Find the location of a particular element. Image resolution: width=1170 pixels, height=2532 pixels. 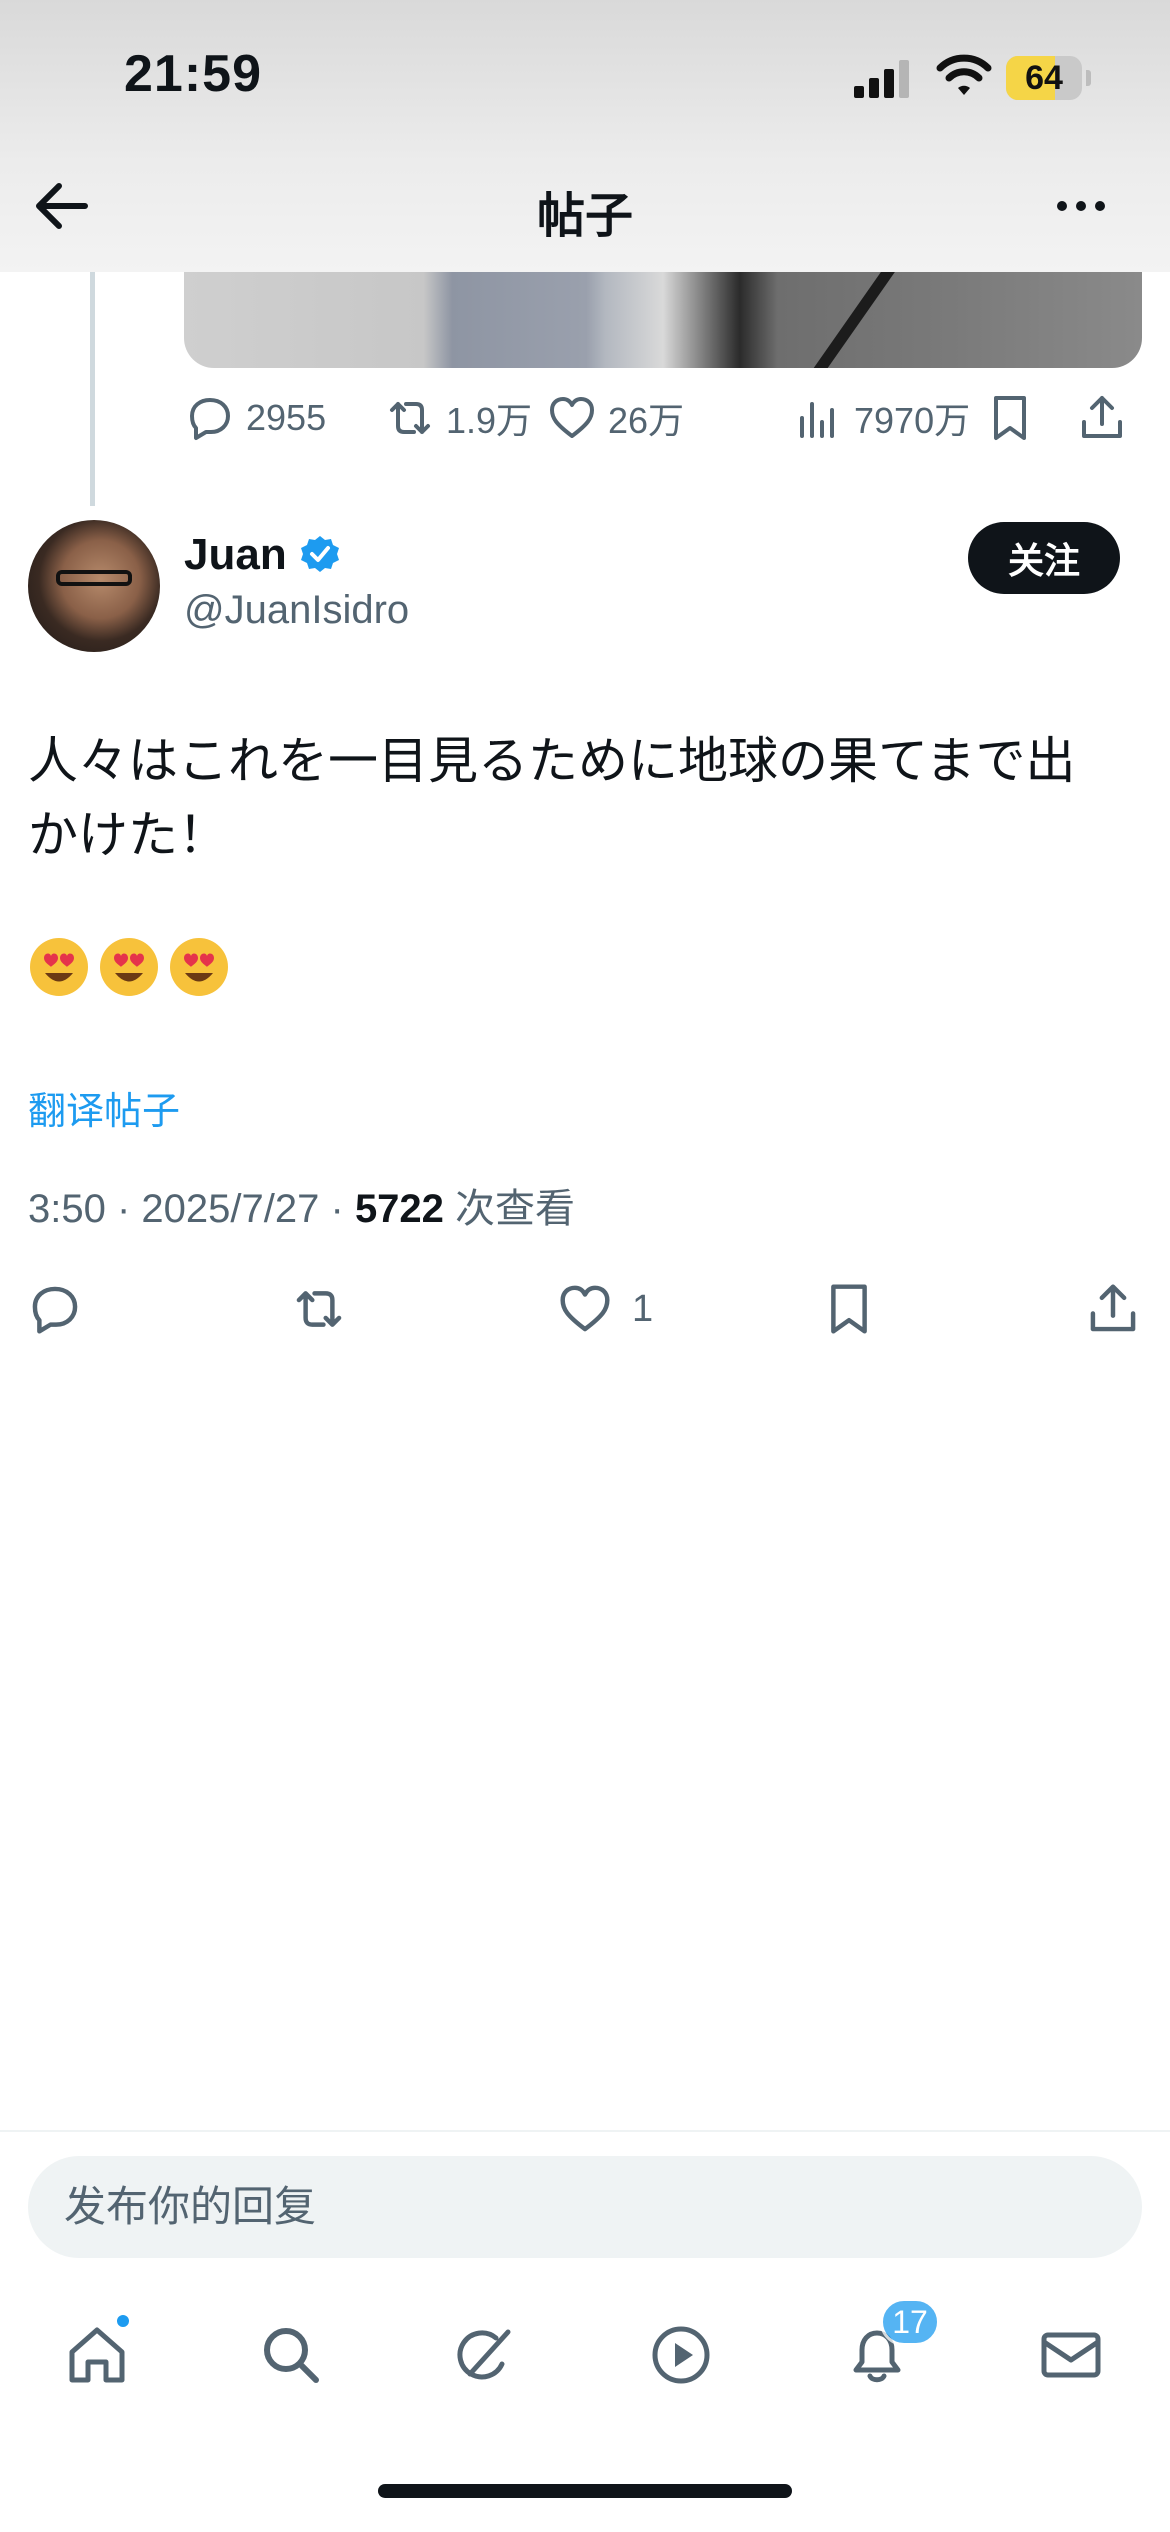

post-actions: 1 is located at coordinates (585, 1309).